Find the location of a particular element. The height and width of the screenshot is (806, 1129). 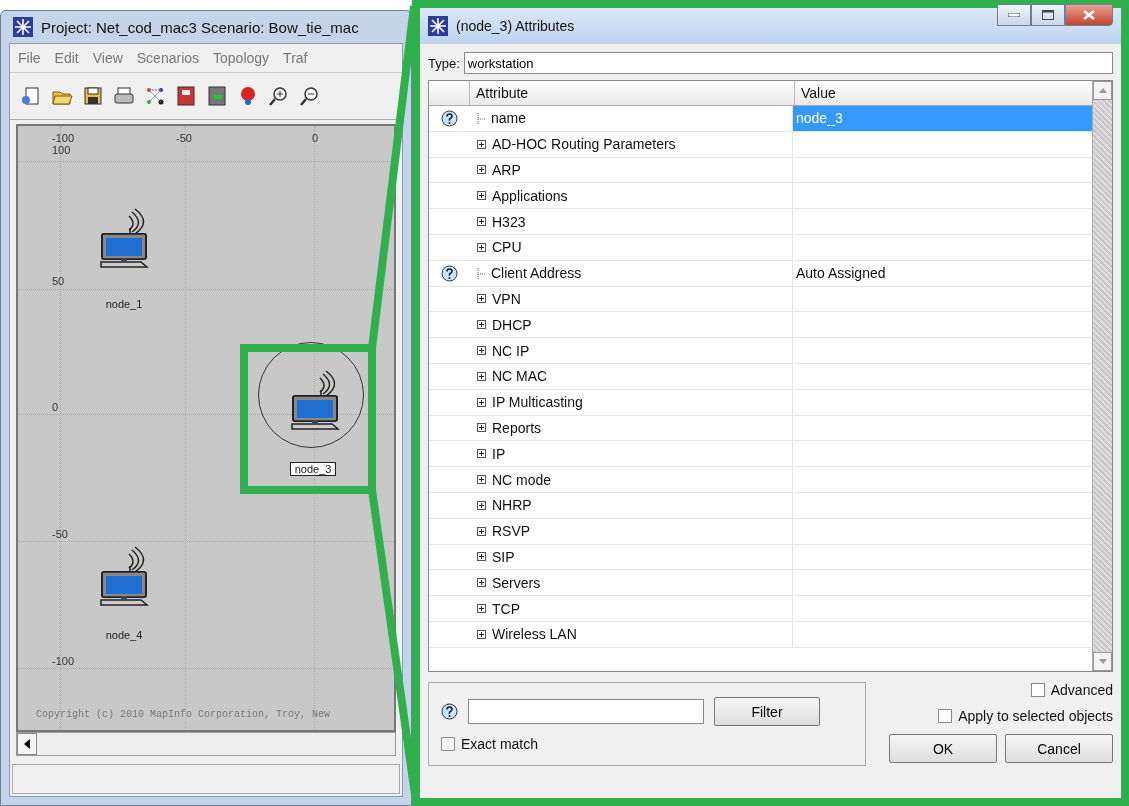

new-document-icon is located at coordinates (31, 96).